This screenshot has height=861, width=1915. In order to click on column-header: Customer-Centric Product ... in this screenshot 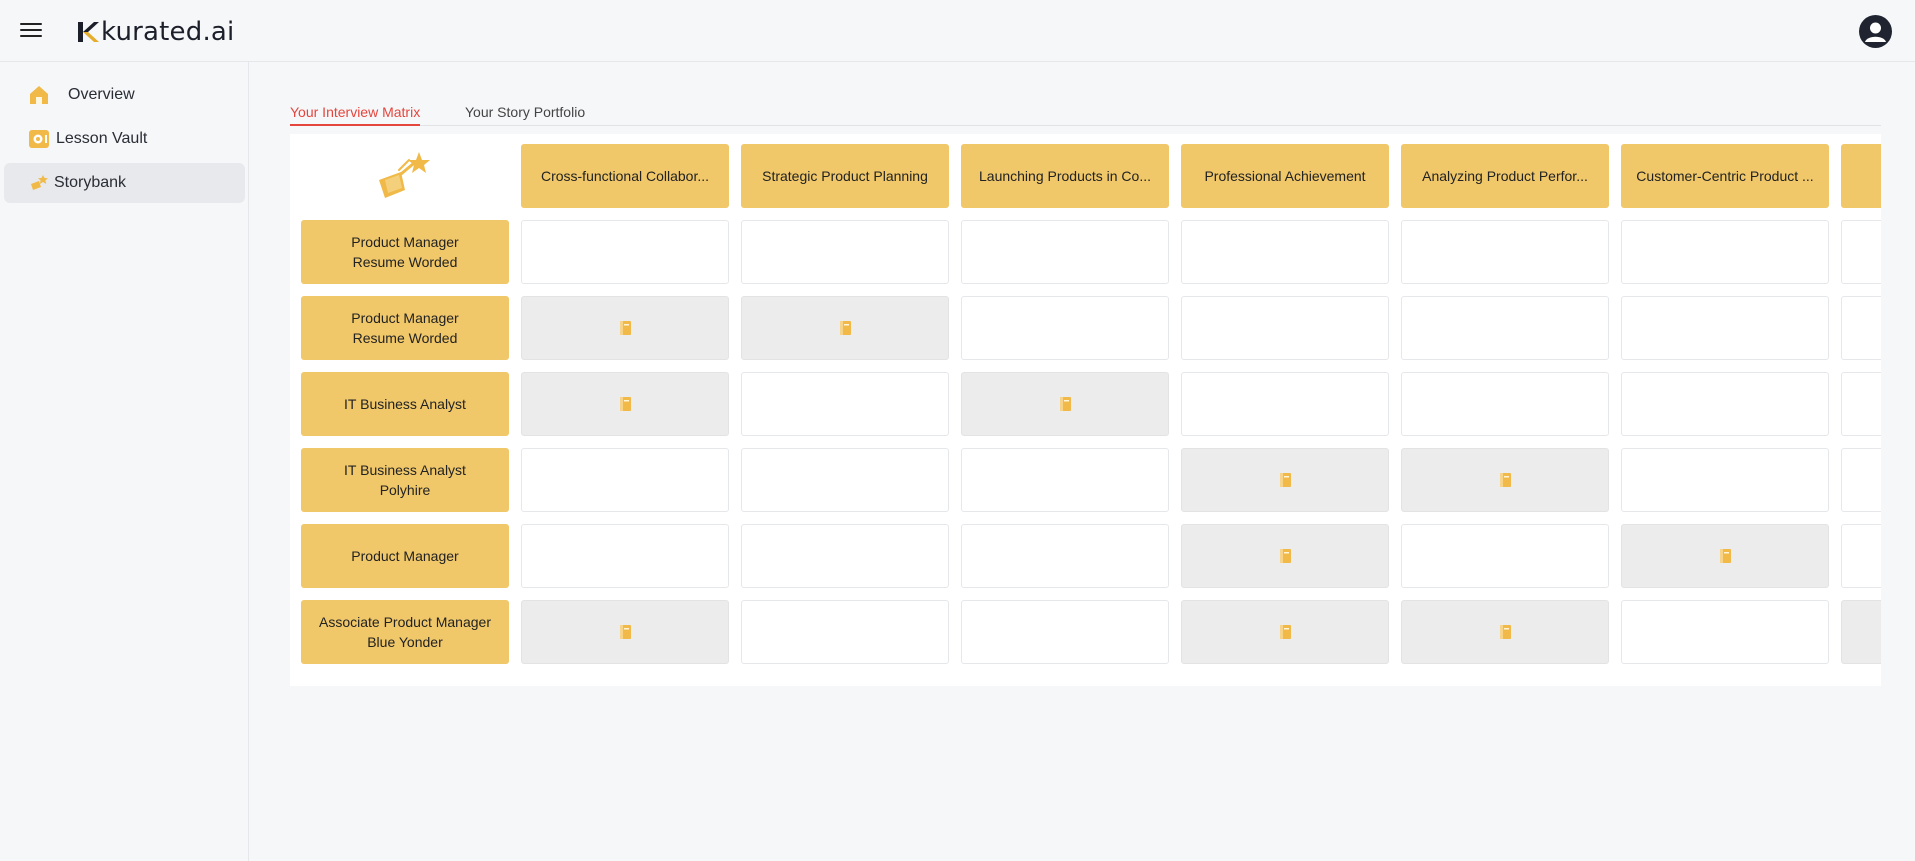, I will do `click(1725, 176)`.